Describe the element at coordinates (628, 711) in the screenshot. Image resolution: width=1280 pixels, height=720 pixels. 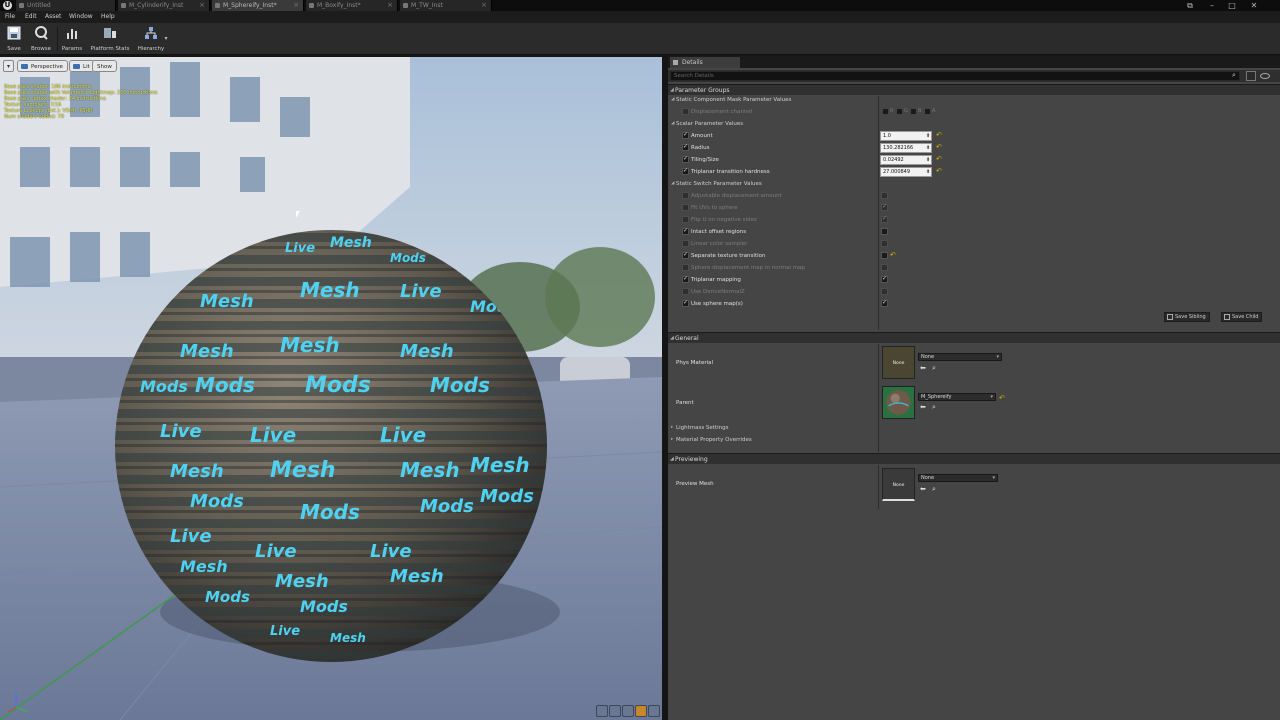
I see `plane-shape-icon` at that location.